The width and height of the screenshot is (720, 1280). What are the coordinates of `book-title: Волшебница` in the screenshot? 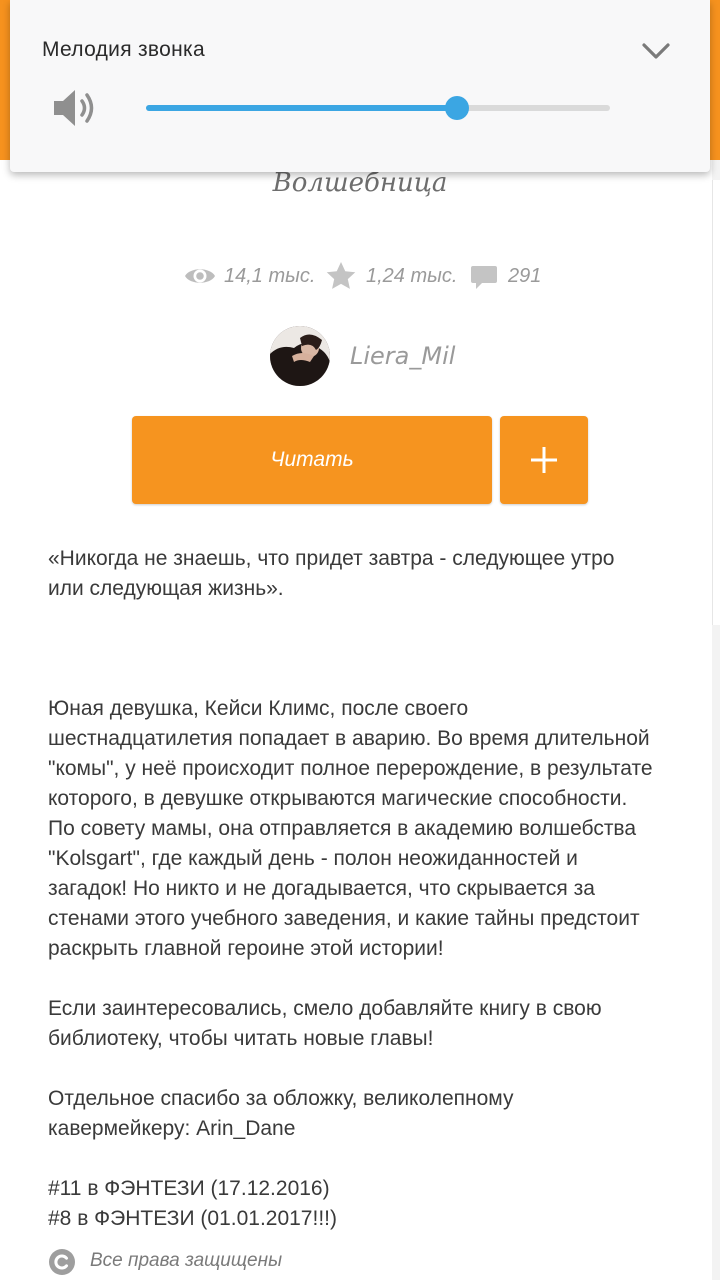 It's located at (360, 183).